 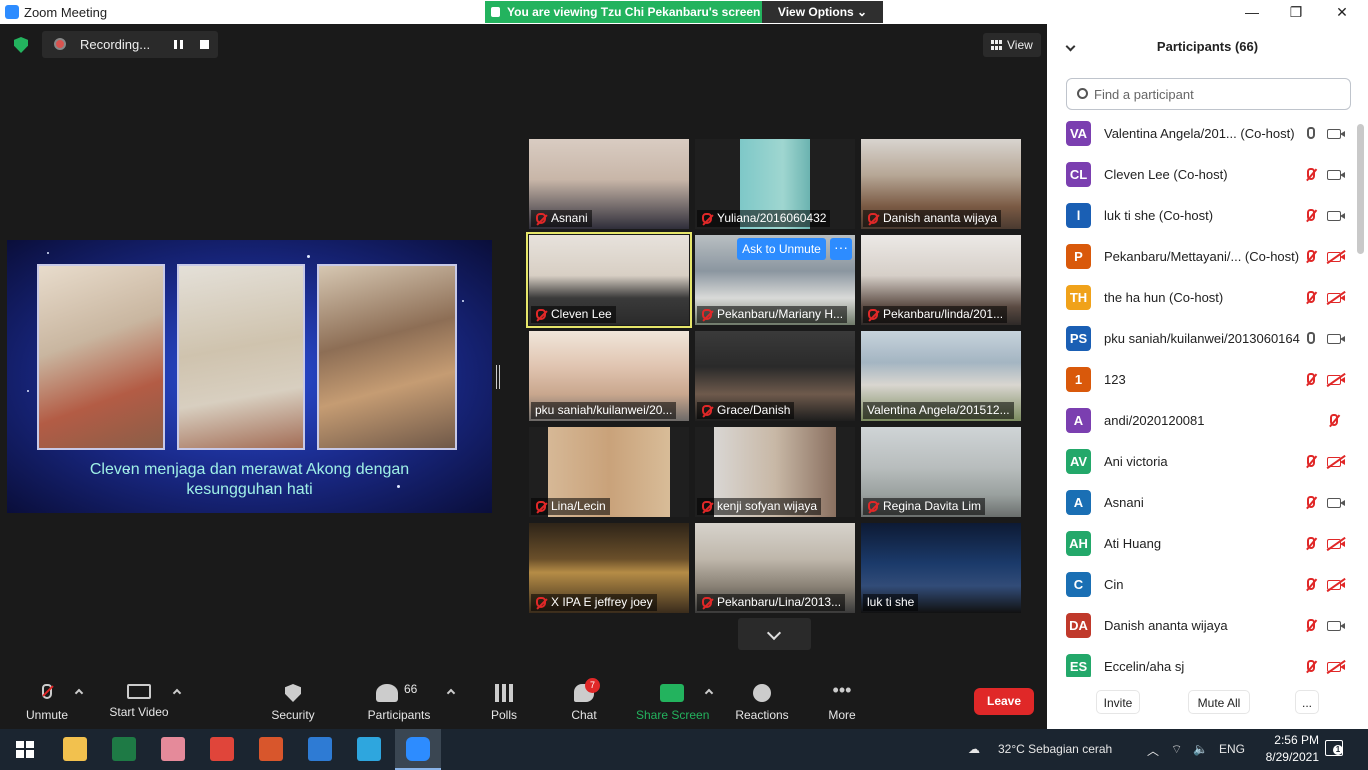 I want to click on participant-row: VA Valentina Angela/201... (Co-host), so click(x=1200, y=137).